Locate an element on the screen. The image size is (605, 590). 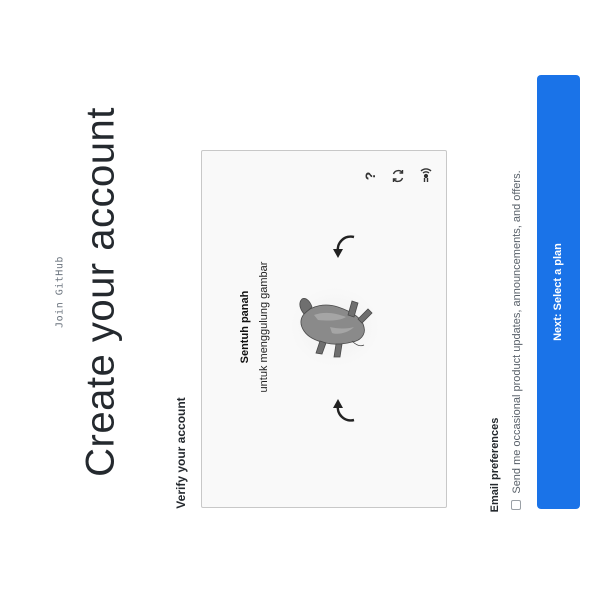
help-icon: ? is located at coordinates (370, 176).